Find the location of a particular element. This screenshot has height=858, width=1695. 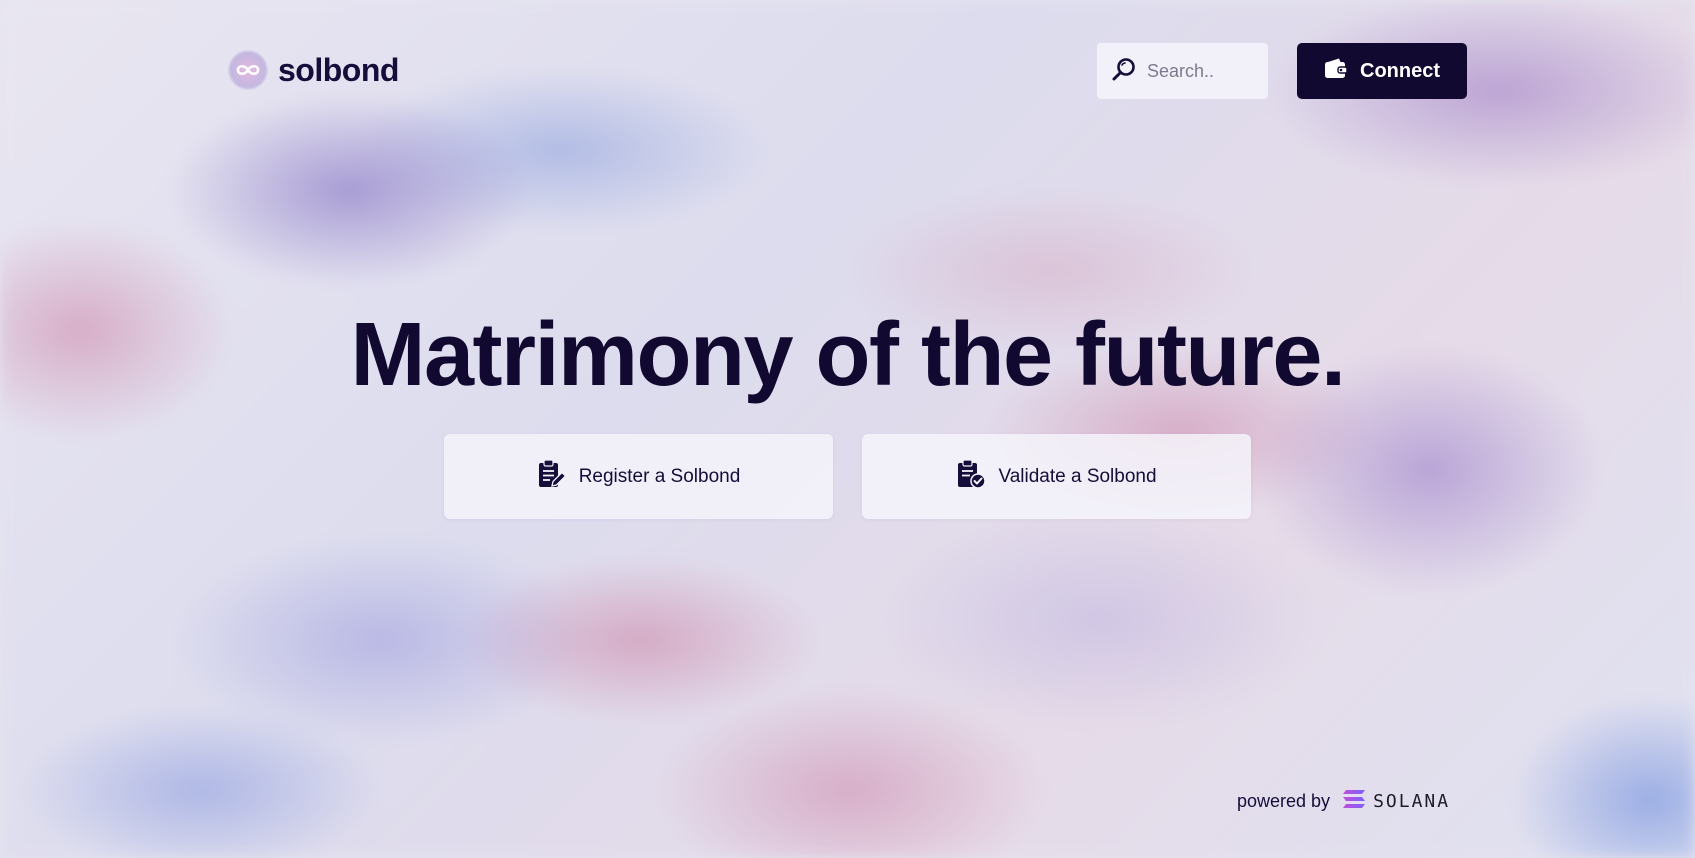

logo: solbond is located at coordinates (313, 70).